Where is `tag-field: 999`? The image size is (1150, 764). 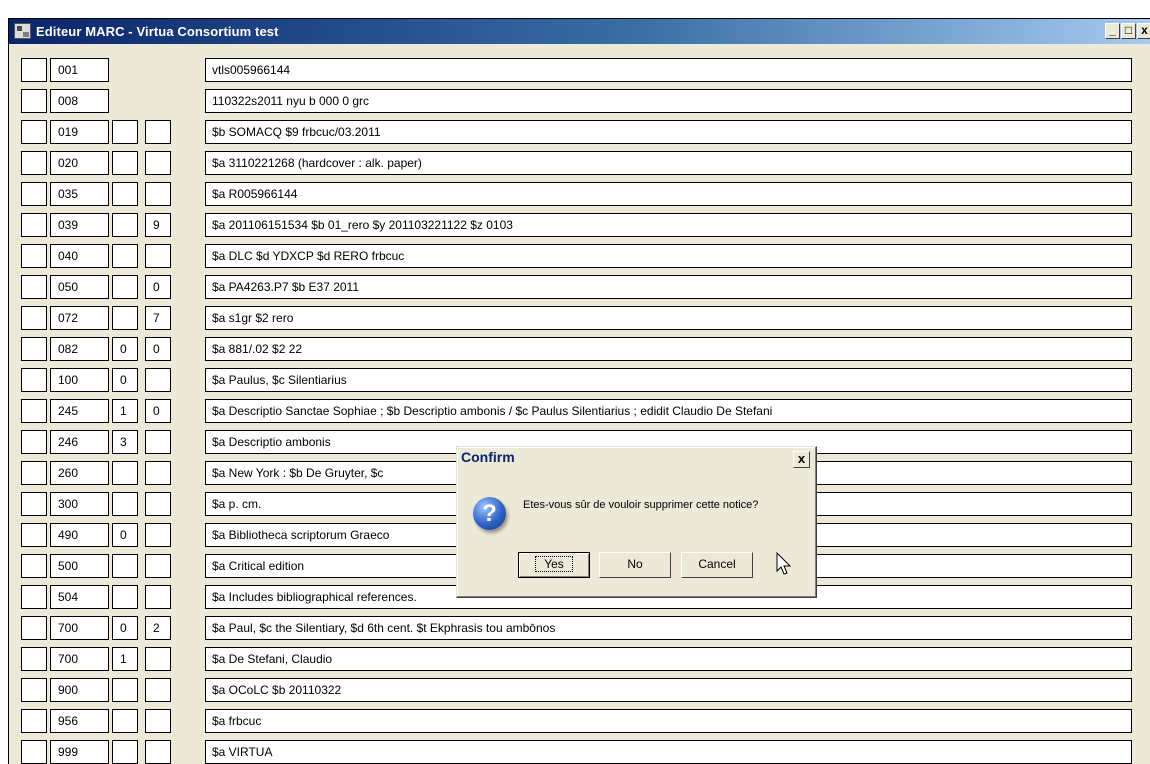
tag-field: 999 is located at coordinates (79, 752).